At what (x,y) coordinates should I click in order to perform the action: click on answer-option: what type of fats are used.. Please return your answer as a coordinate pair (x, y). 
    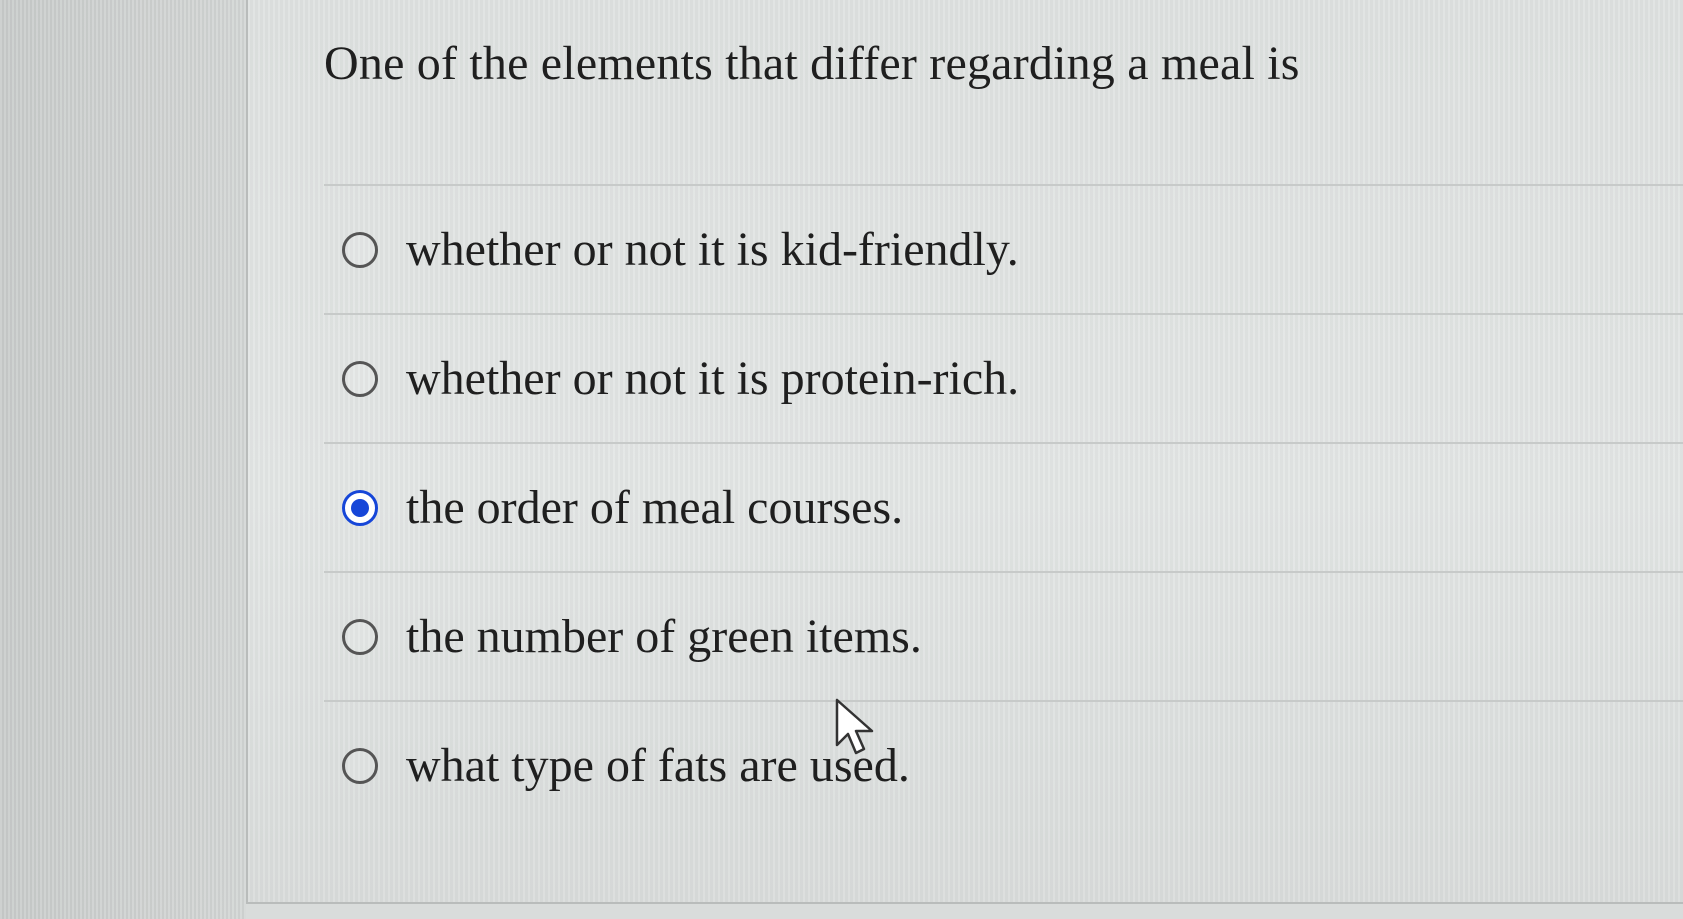
    Looking at the image, I should click on (1003, 764).